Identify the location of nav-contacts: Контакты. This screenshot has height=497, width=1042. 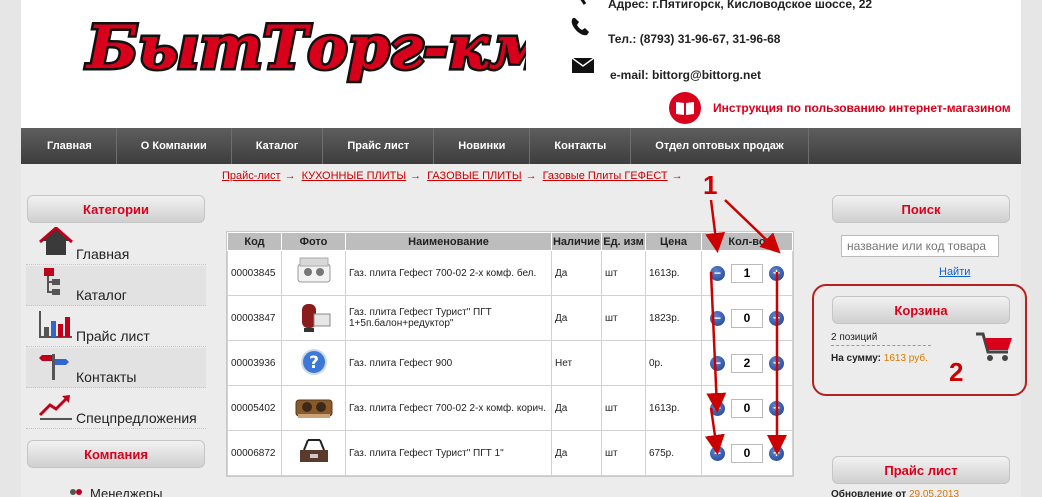
(581, 146).